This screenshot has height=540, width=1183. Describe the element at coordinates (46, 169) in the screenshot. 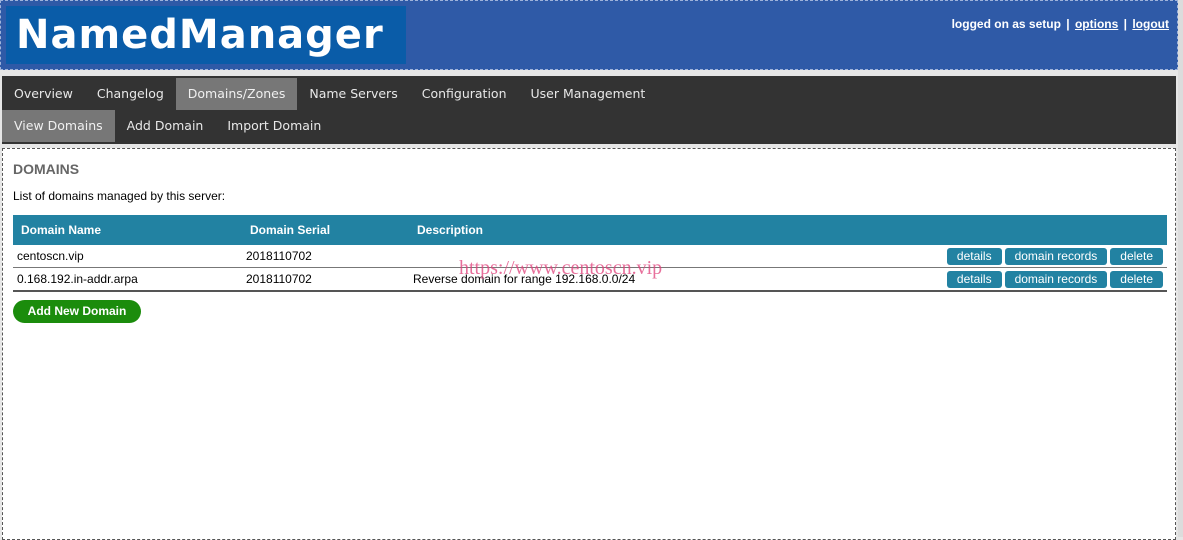

I see `page-title: DOMAINS` at that location.